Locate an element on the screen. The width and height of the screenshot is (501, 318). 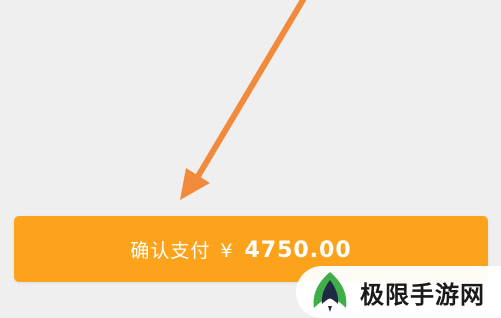
watermark-site-name: 极限手游网 is located at coordinates (422, 294).